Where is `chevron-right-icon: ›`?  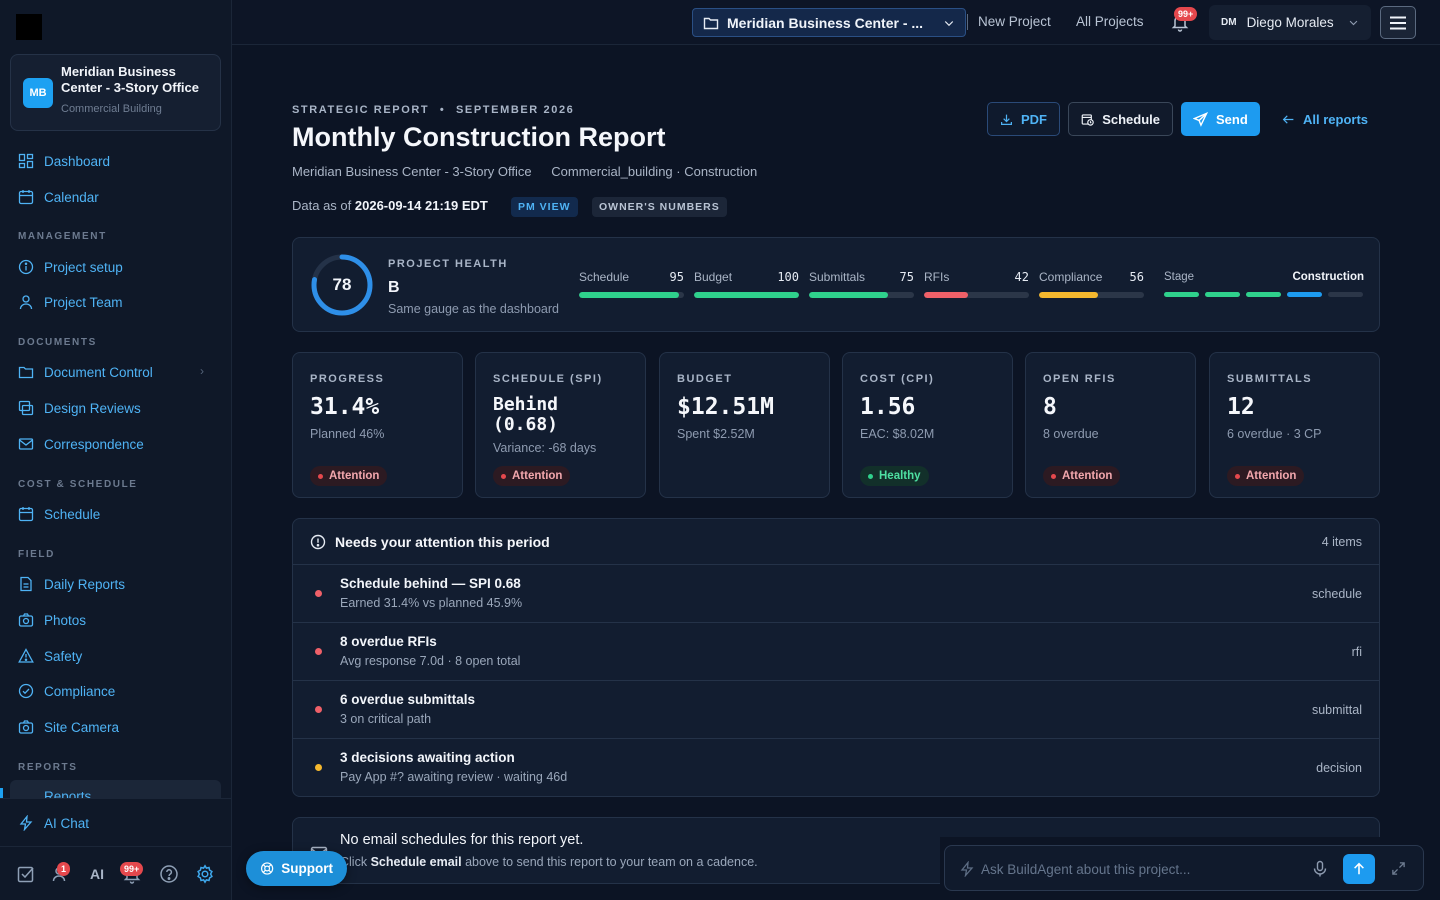 chevron-right-icon: › is located at coordinates (202, 371).